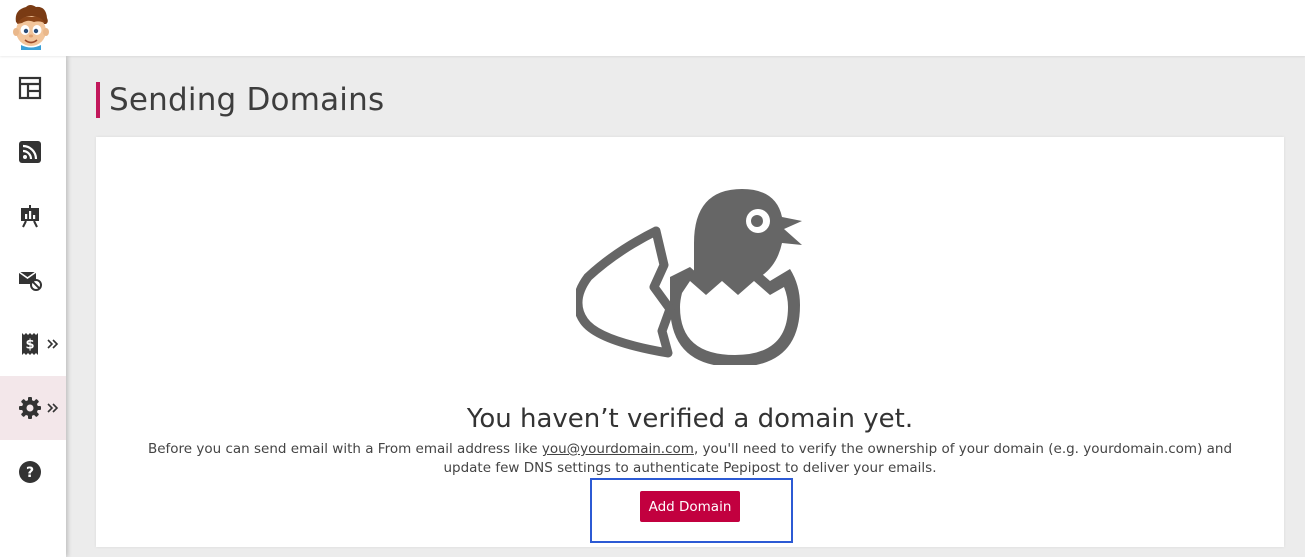  I want to click on example-email-link: you@yourdomain.com, so click(618, 449).